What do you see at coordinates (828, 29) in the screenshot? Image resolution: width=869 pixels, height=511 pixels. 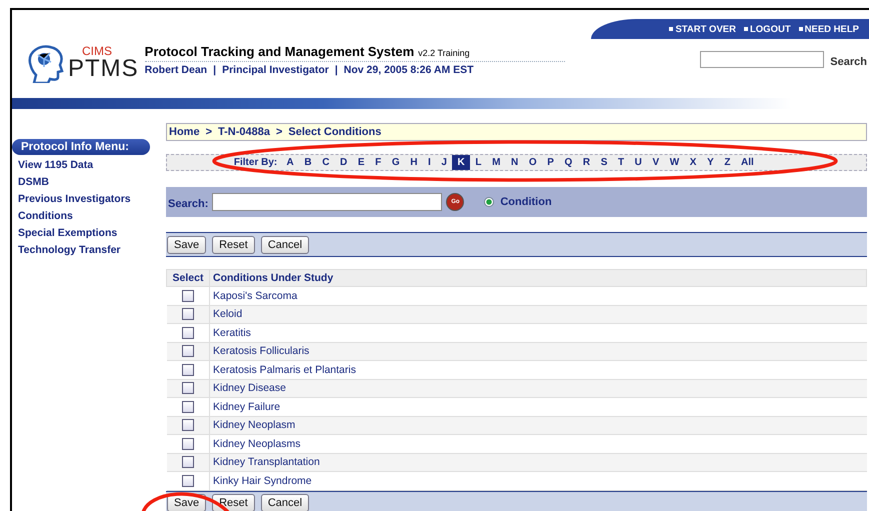 I see `header-link: NEED HELP` at bounding box center [828, 29].